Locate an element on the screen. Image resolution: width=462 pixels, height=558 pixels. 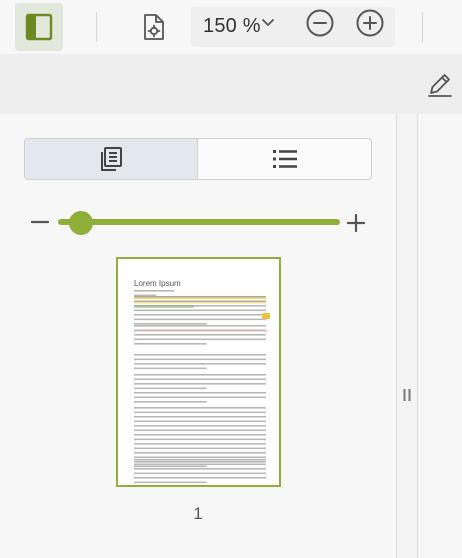
outline-list-icon is located at coordinates (284, 159).